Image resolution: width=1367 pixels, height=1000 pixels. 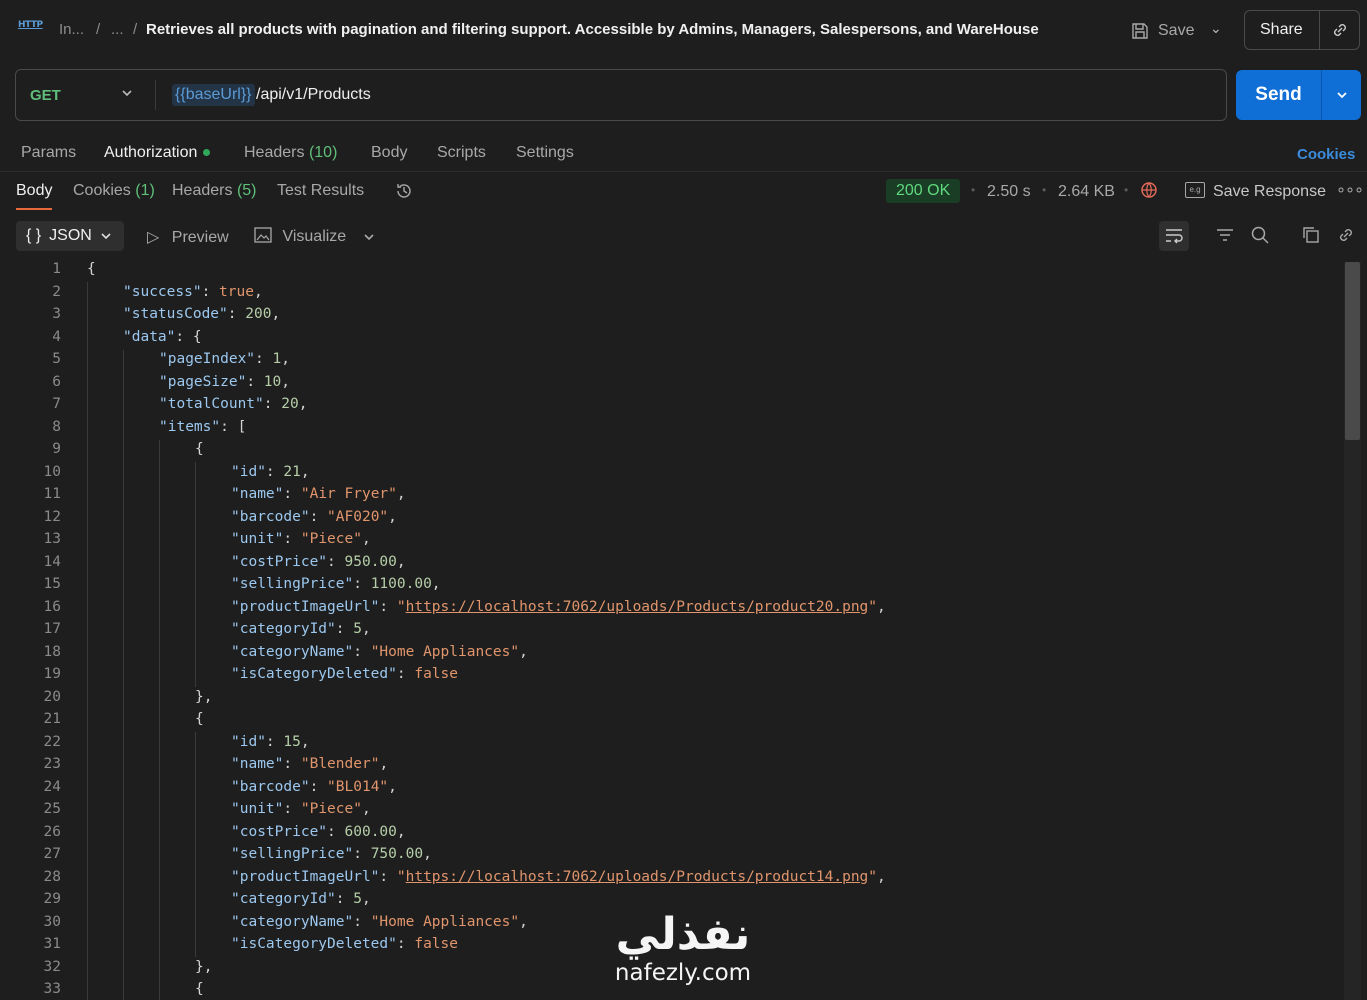 What do you see at coordinates (671, 452) in the screenshot?
I see `code-line: 9{` at bounding box center [671, 452].